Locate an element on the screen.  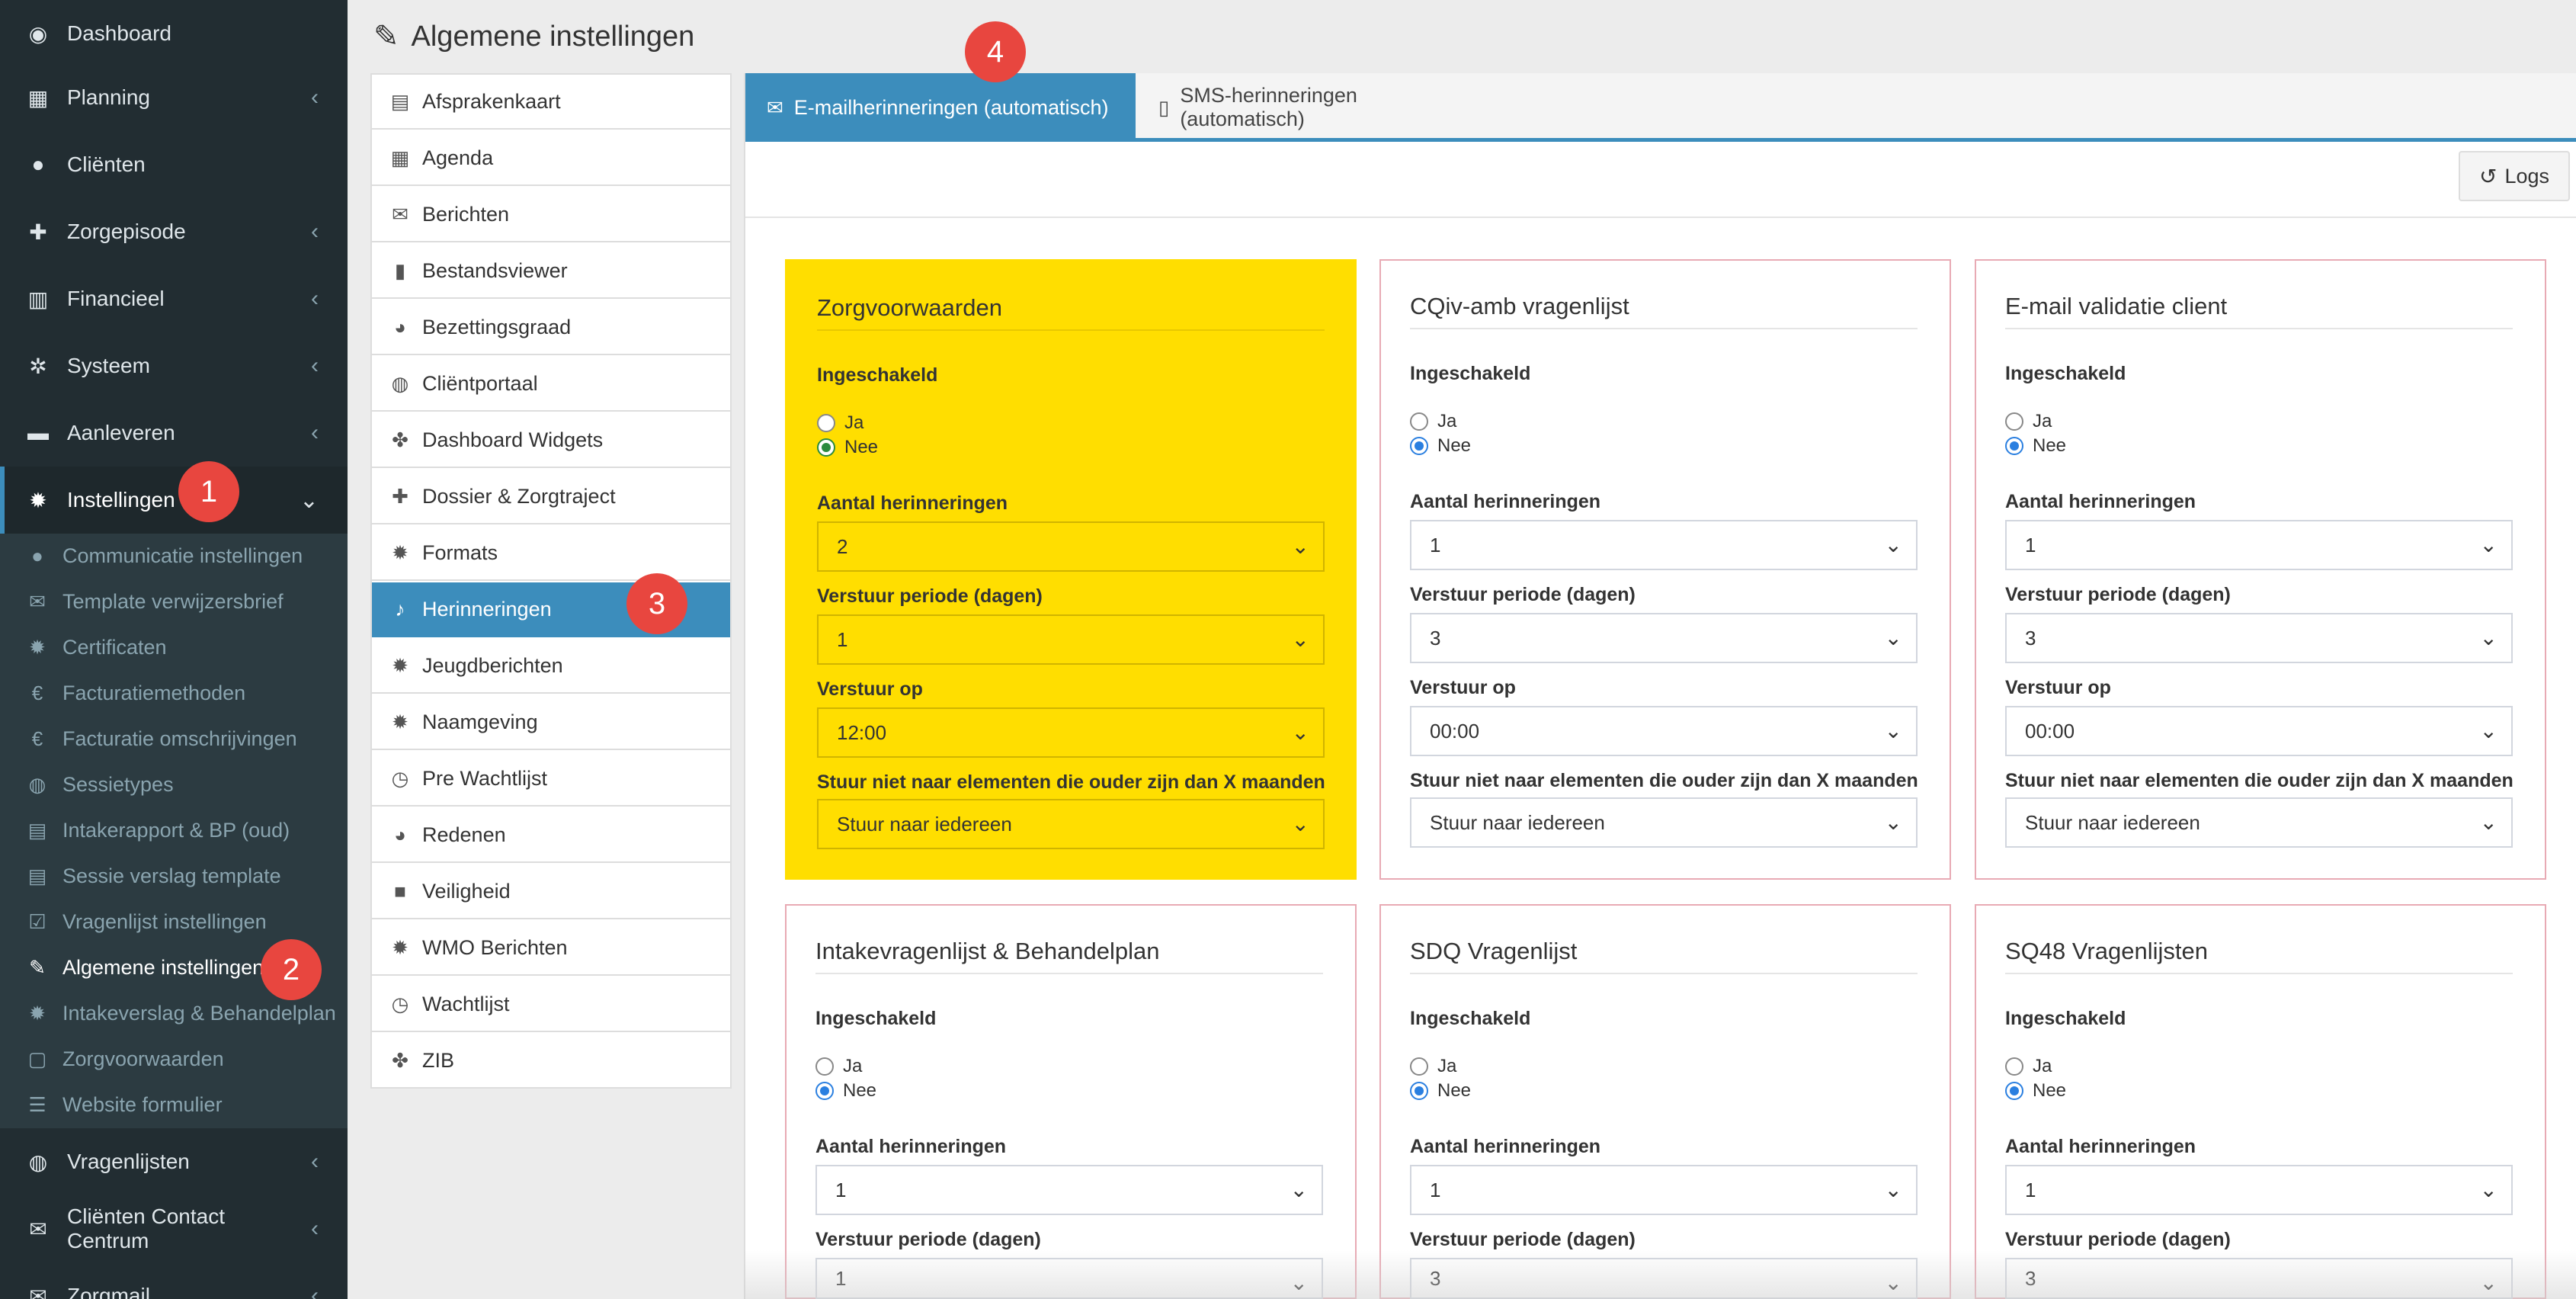
sidebar-item-label: Cliënten is located at coordinates (106, 164).